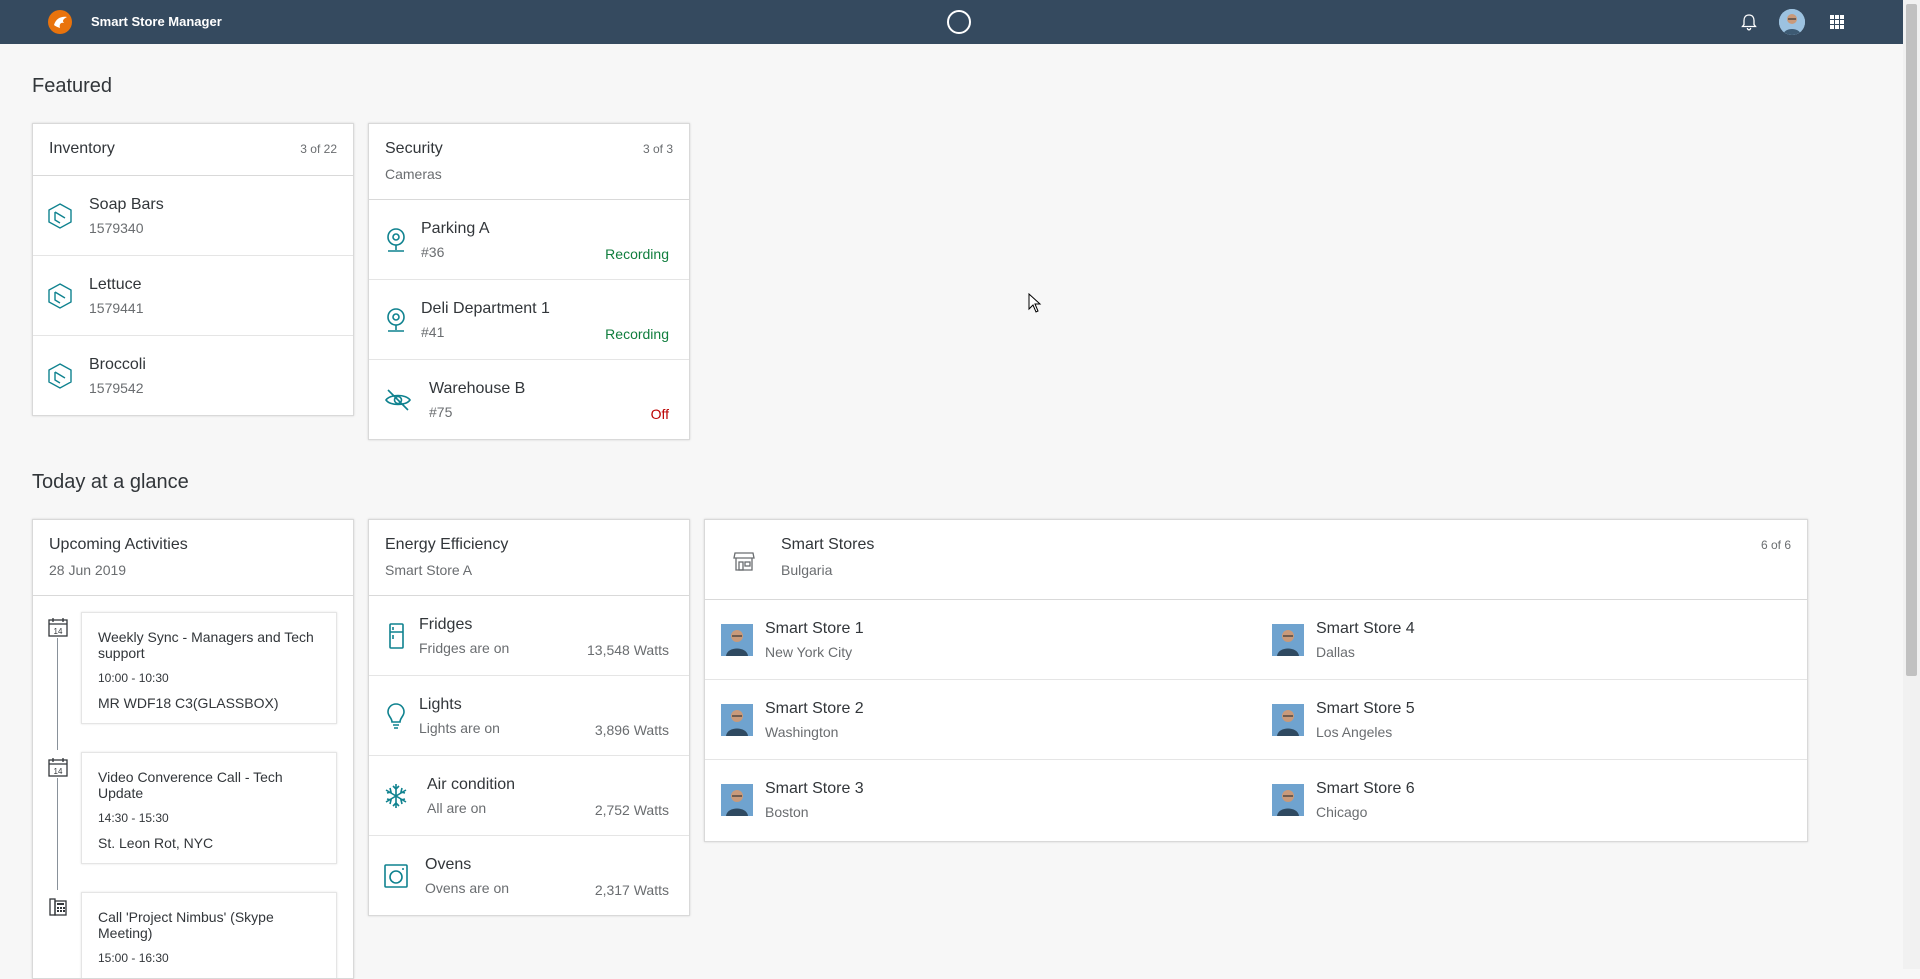 The height and width of the screenshot is (979, 1920). I want to click on energy-item: Lights Lights are on 3,896 Watts, so click(529, 716).